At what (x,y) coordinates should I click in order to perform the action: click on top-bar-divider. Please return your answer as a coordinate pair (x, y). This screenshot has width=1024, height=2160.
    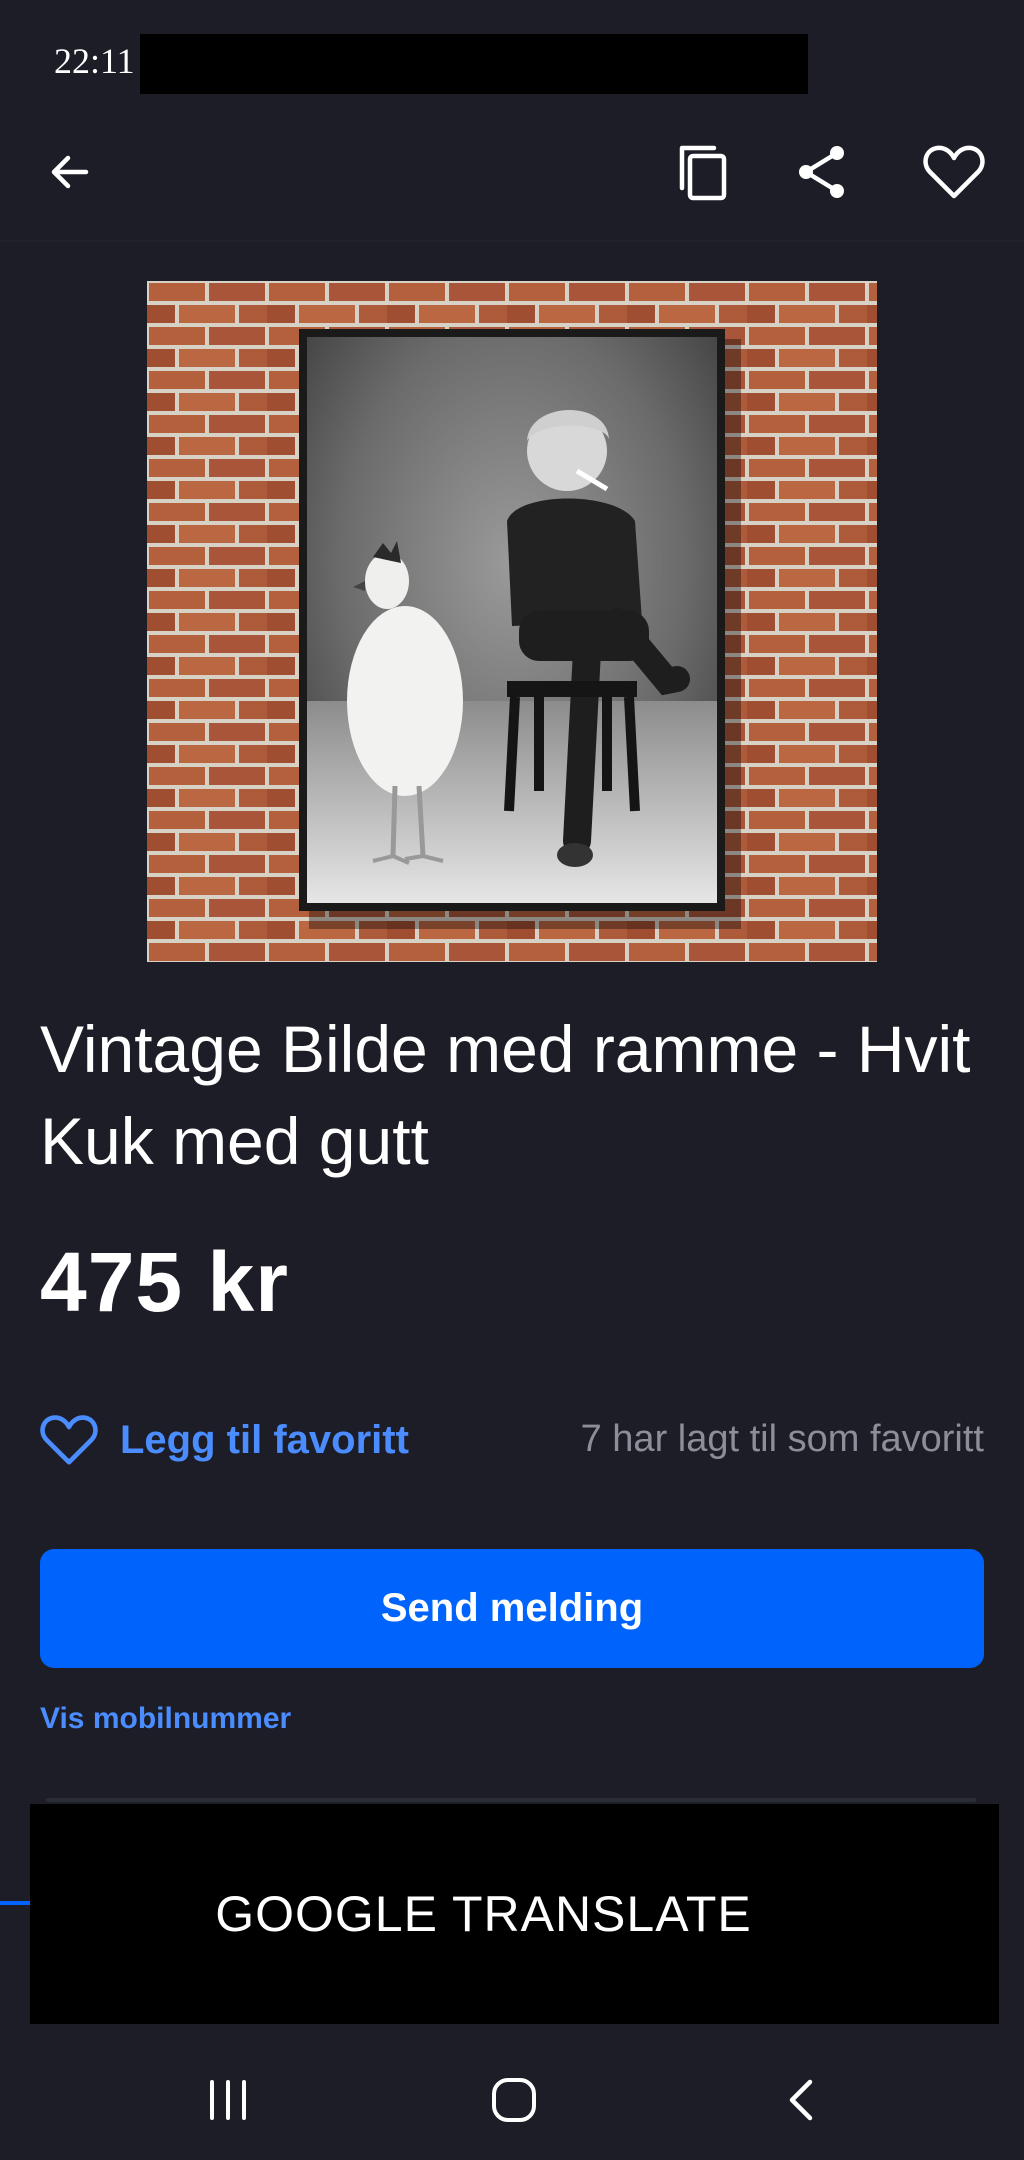
    Looking at the image, I should click on (512, 241).